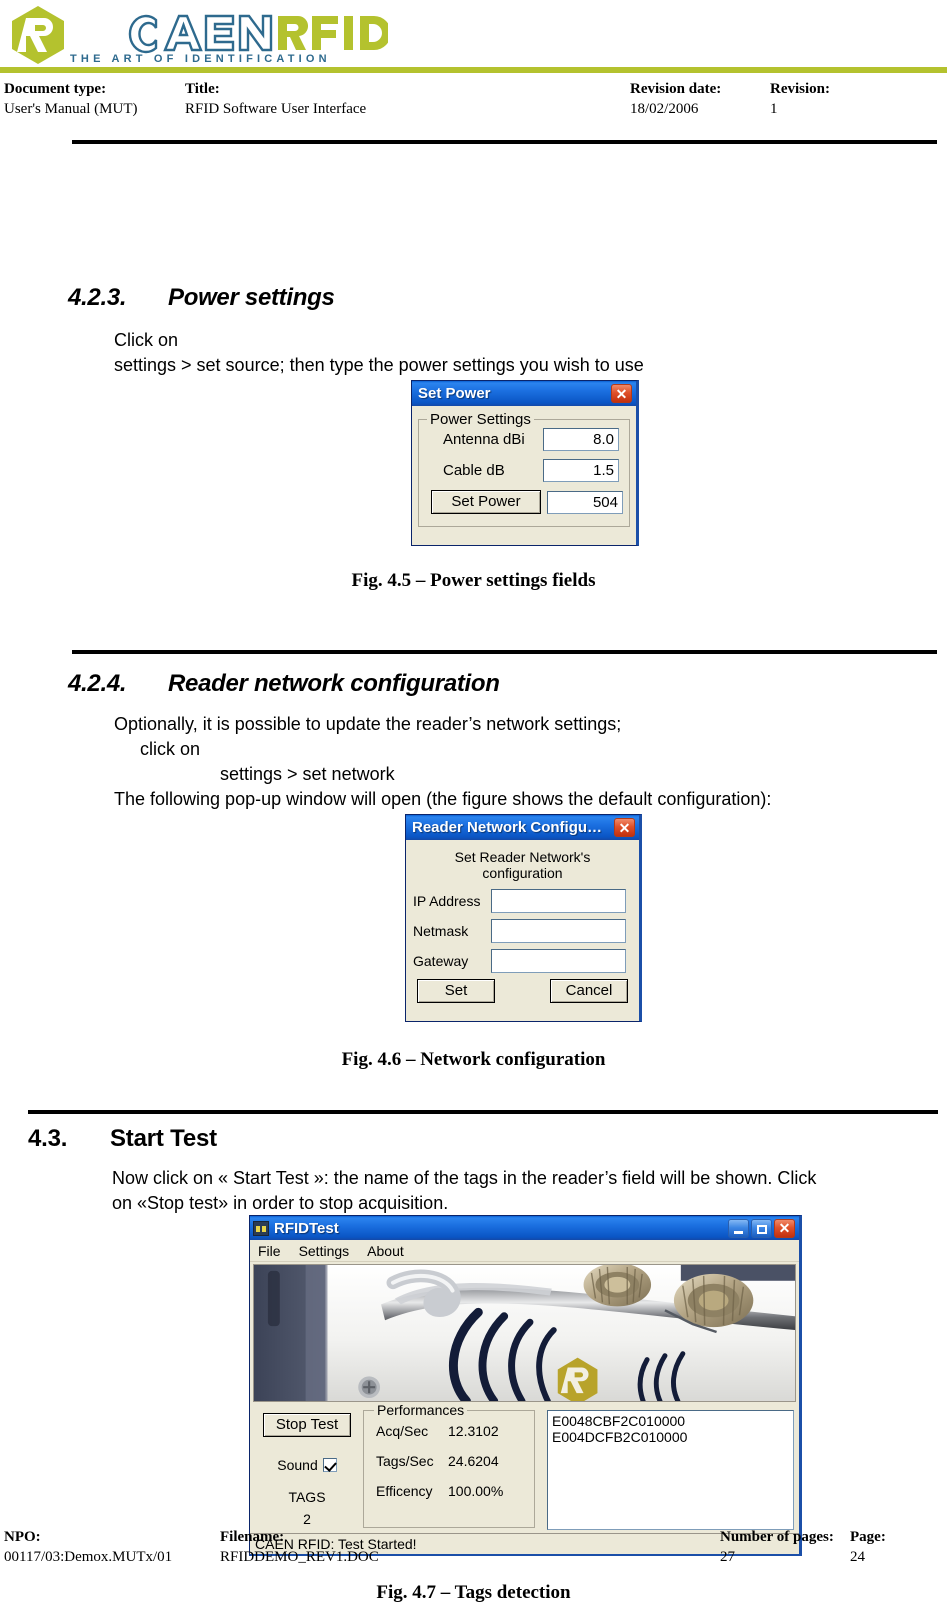  Describe the element at coordinates (558, 901) in the screenshot. I see `ip-address-input` at that location.